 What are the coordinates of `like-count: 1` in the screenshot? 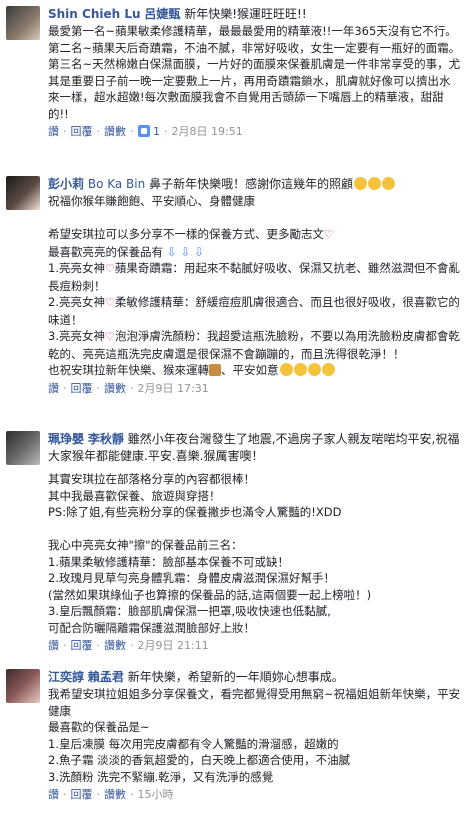 It's located at (156, 131).